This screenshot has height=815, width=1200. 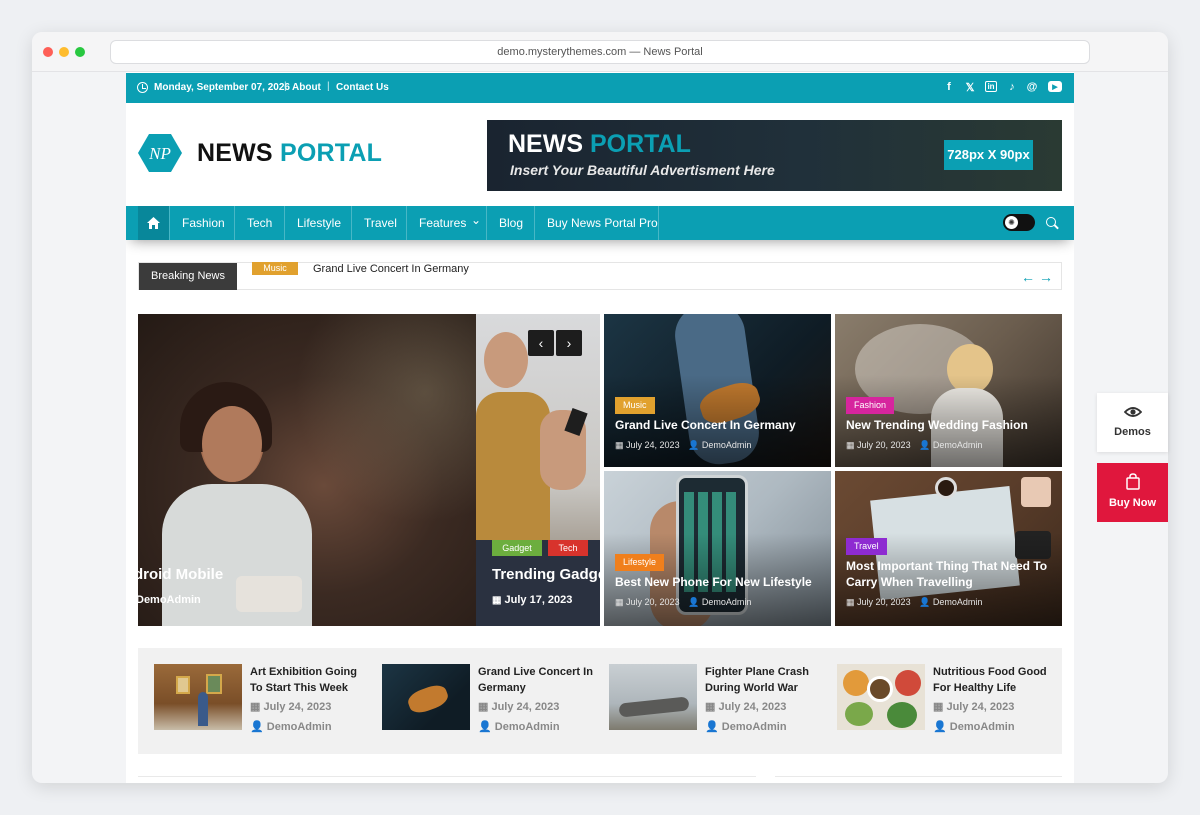 I want to click on demos-button: Demos, so click(x=1132, y=422).